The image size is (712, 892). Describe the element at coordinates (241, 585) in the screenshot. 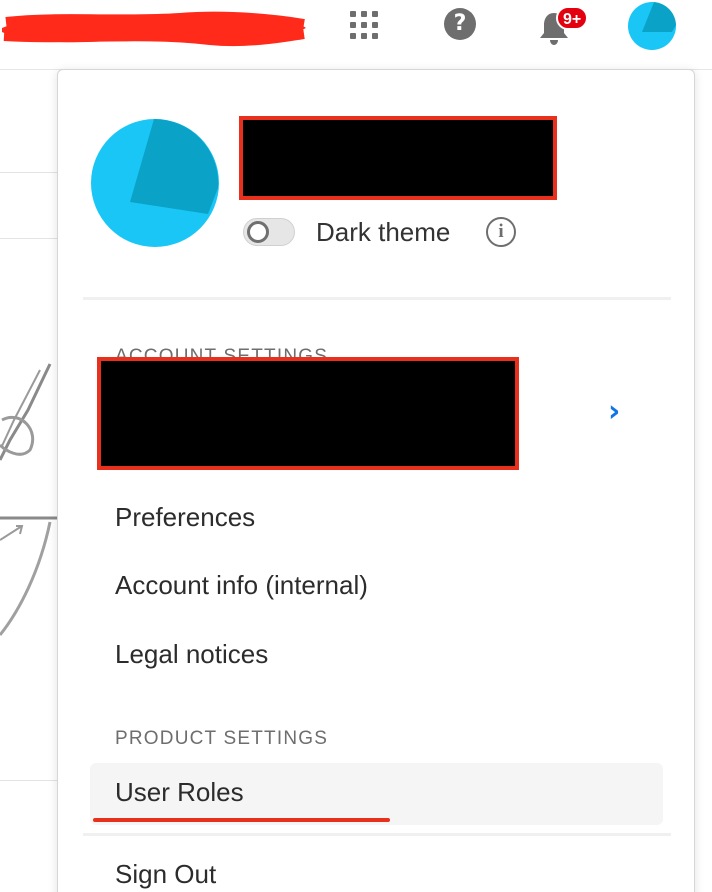

I see `menu-item-account-info: Account info (internal)` at that location.